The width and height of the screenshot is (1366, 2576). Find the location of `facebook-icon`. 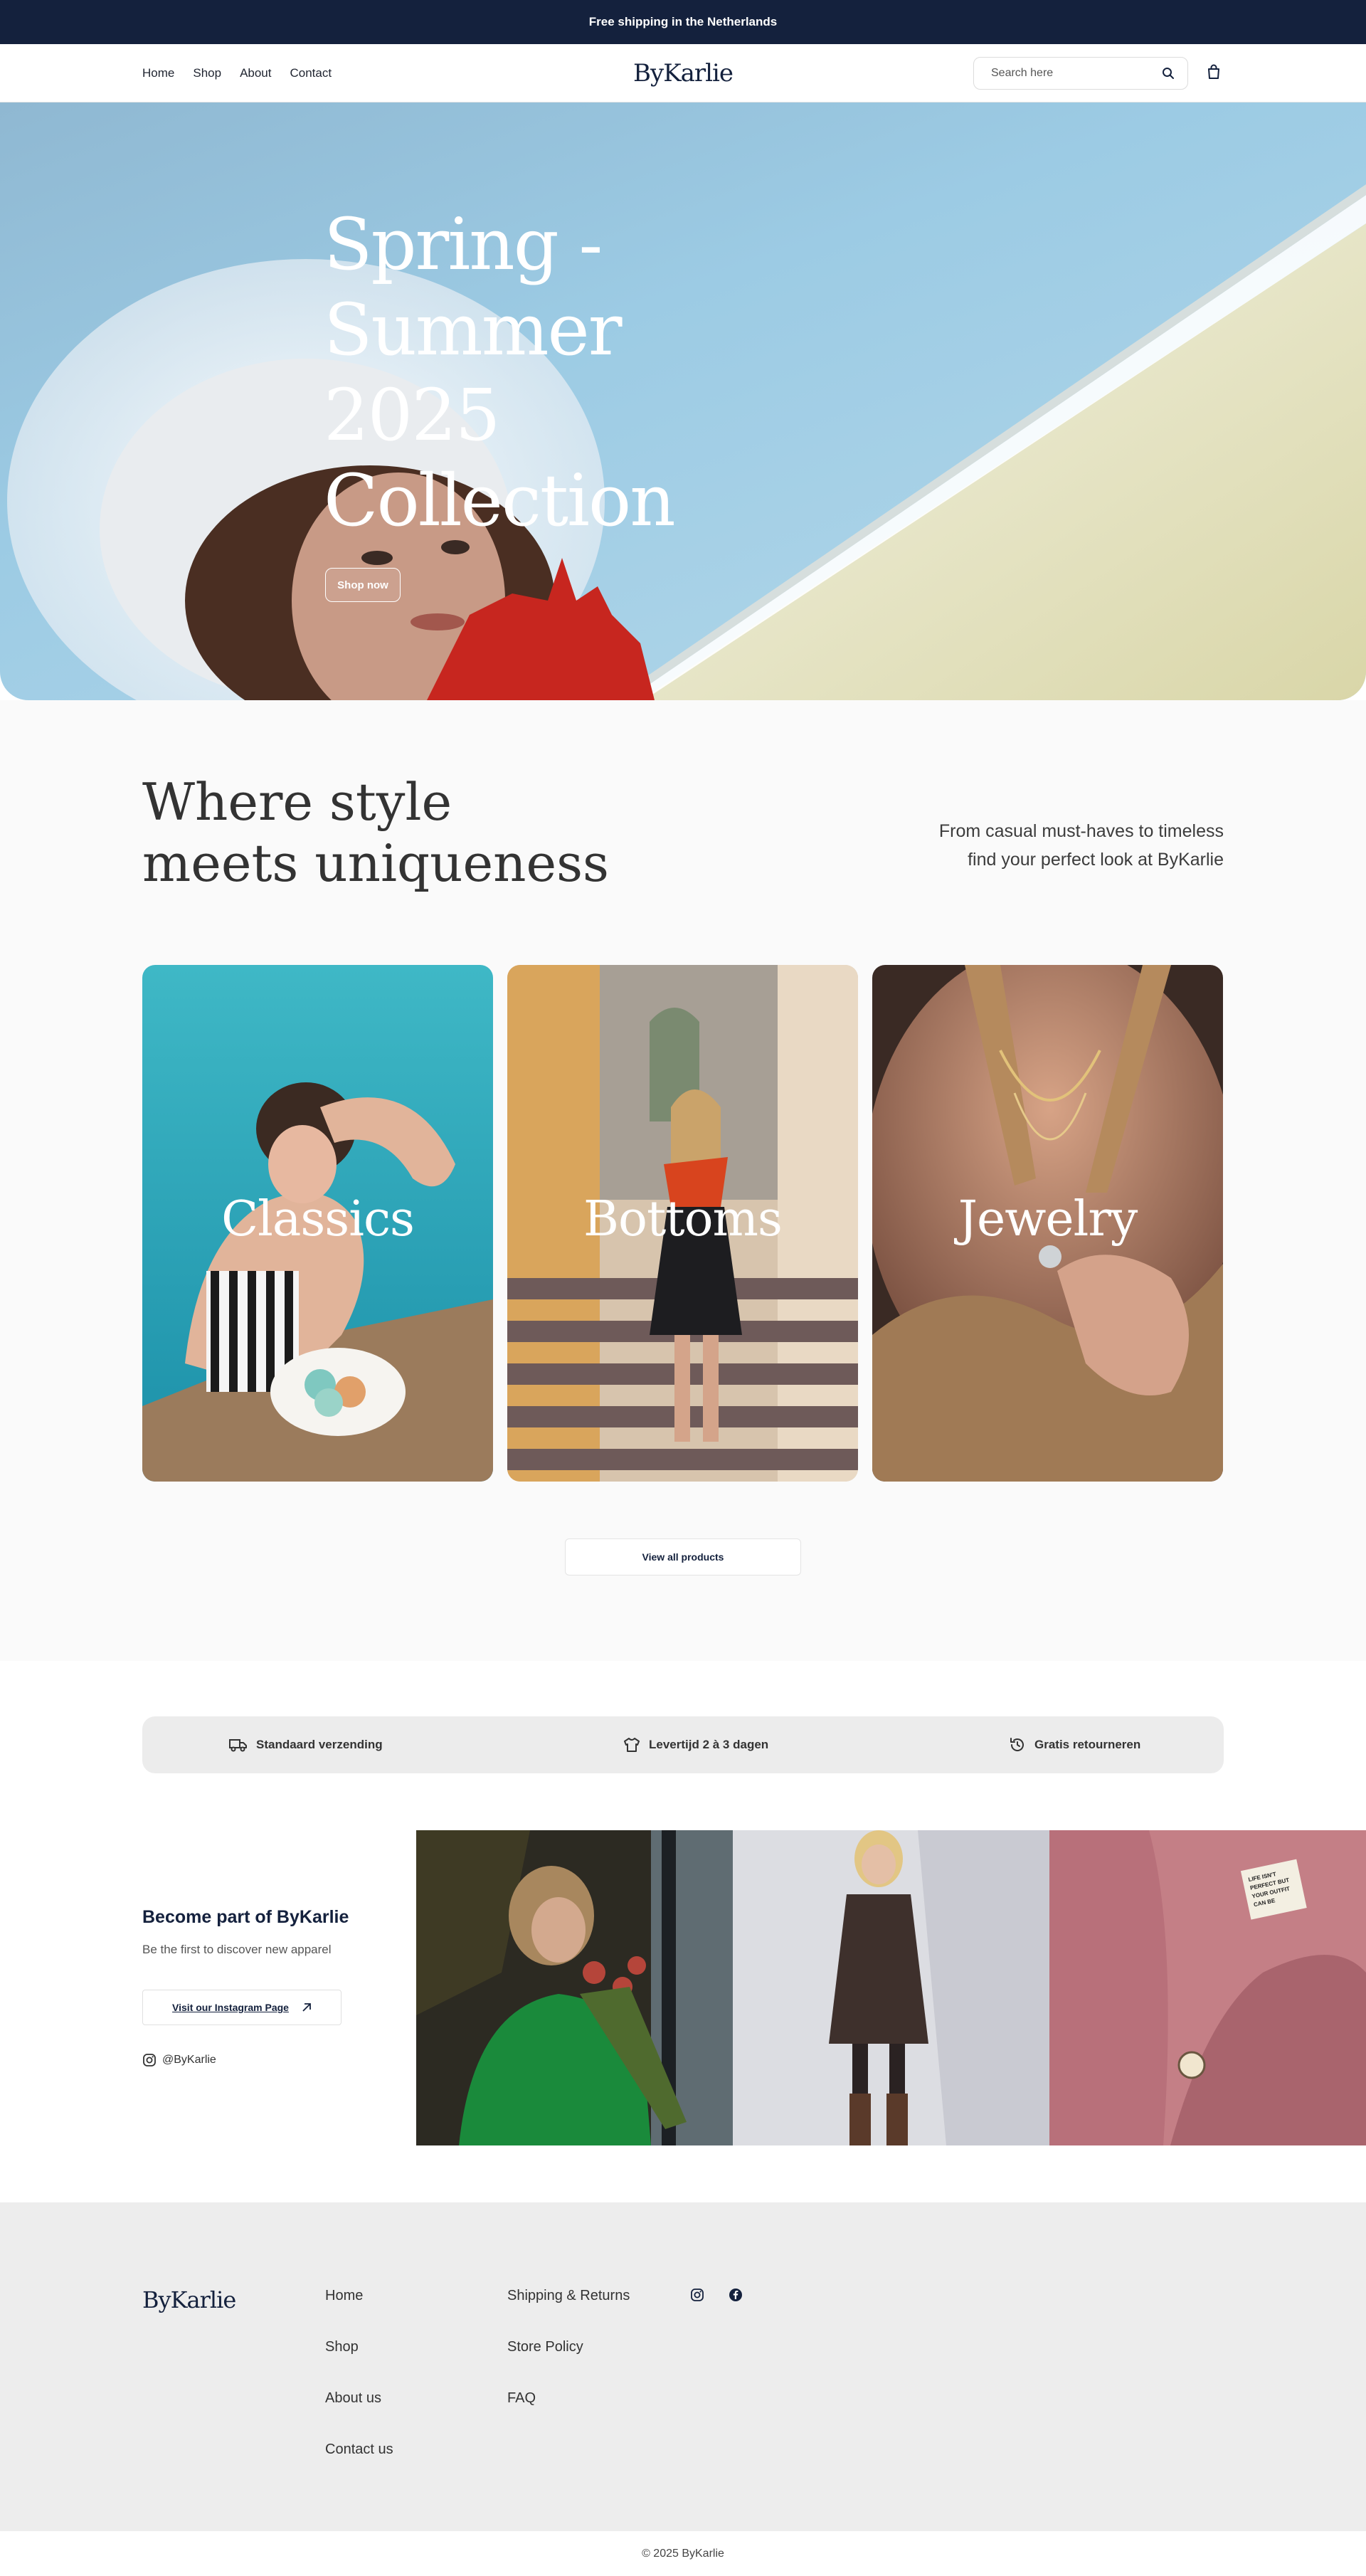

facebook-icon is located at coordinates (736, 2295).